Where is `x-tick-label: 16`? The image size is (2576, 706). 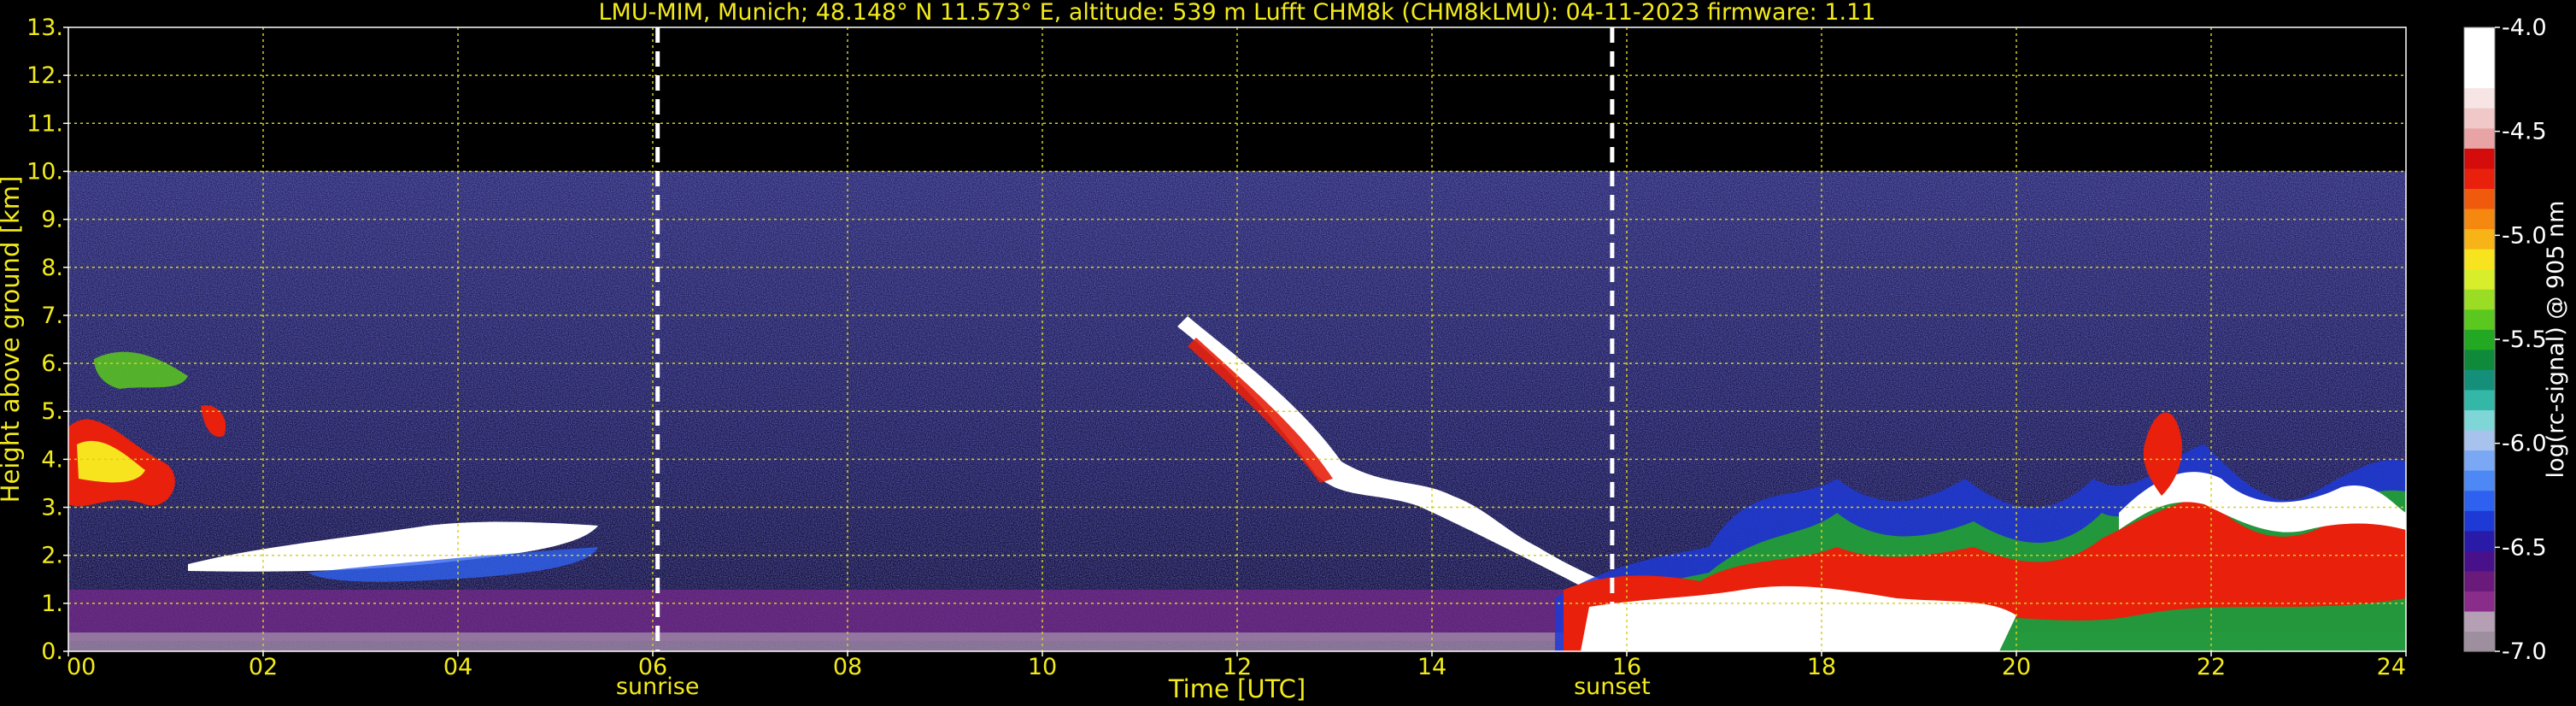 x-tick-label: 16 is located at coordinates (1626, 667).